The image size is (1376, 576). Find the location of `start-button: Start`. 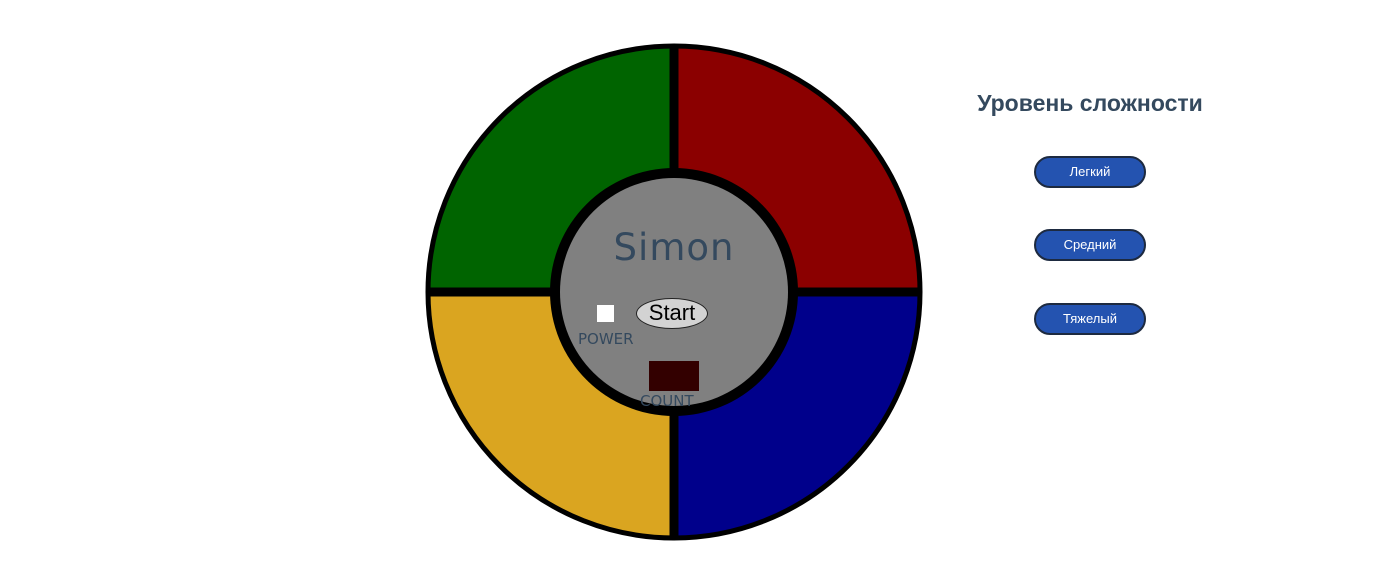

start-button: Start is located at coordinates (672, 313).